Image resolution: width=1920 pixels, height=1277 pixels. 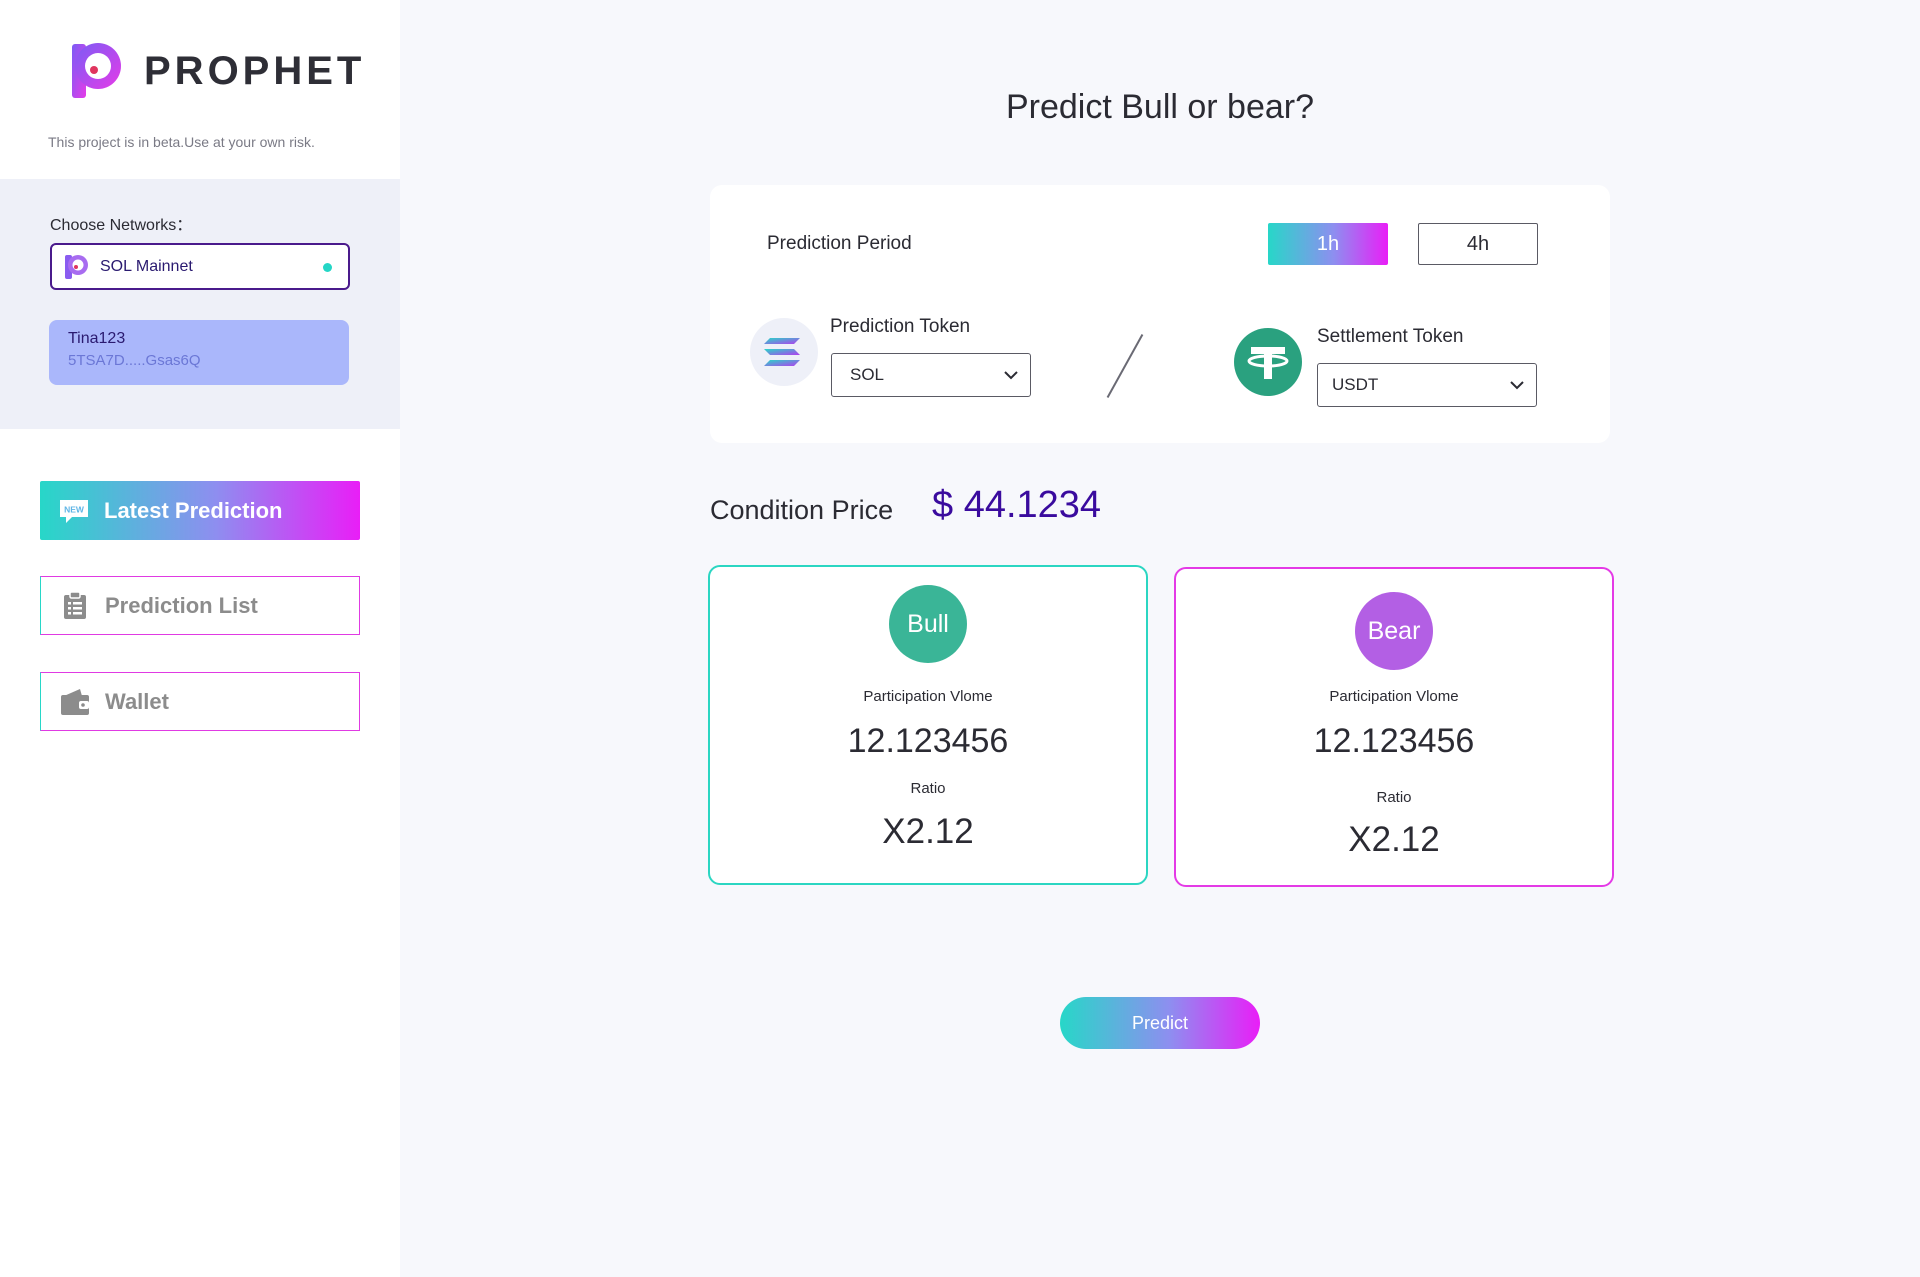 What do you see at coordinates (75, 606) in the screenshot?
I see `clipboard-list-icon` at bounding box center [75, 606].